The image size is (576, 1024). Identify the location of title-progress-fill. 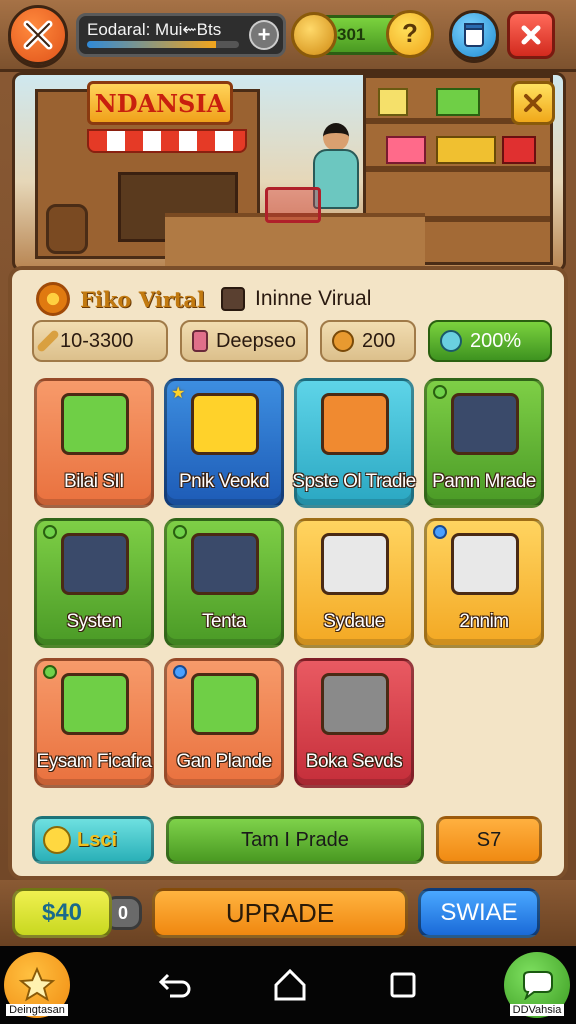
(152, 44).